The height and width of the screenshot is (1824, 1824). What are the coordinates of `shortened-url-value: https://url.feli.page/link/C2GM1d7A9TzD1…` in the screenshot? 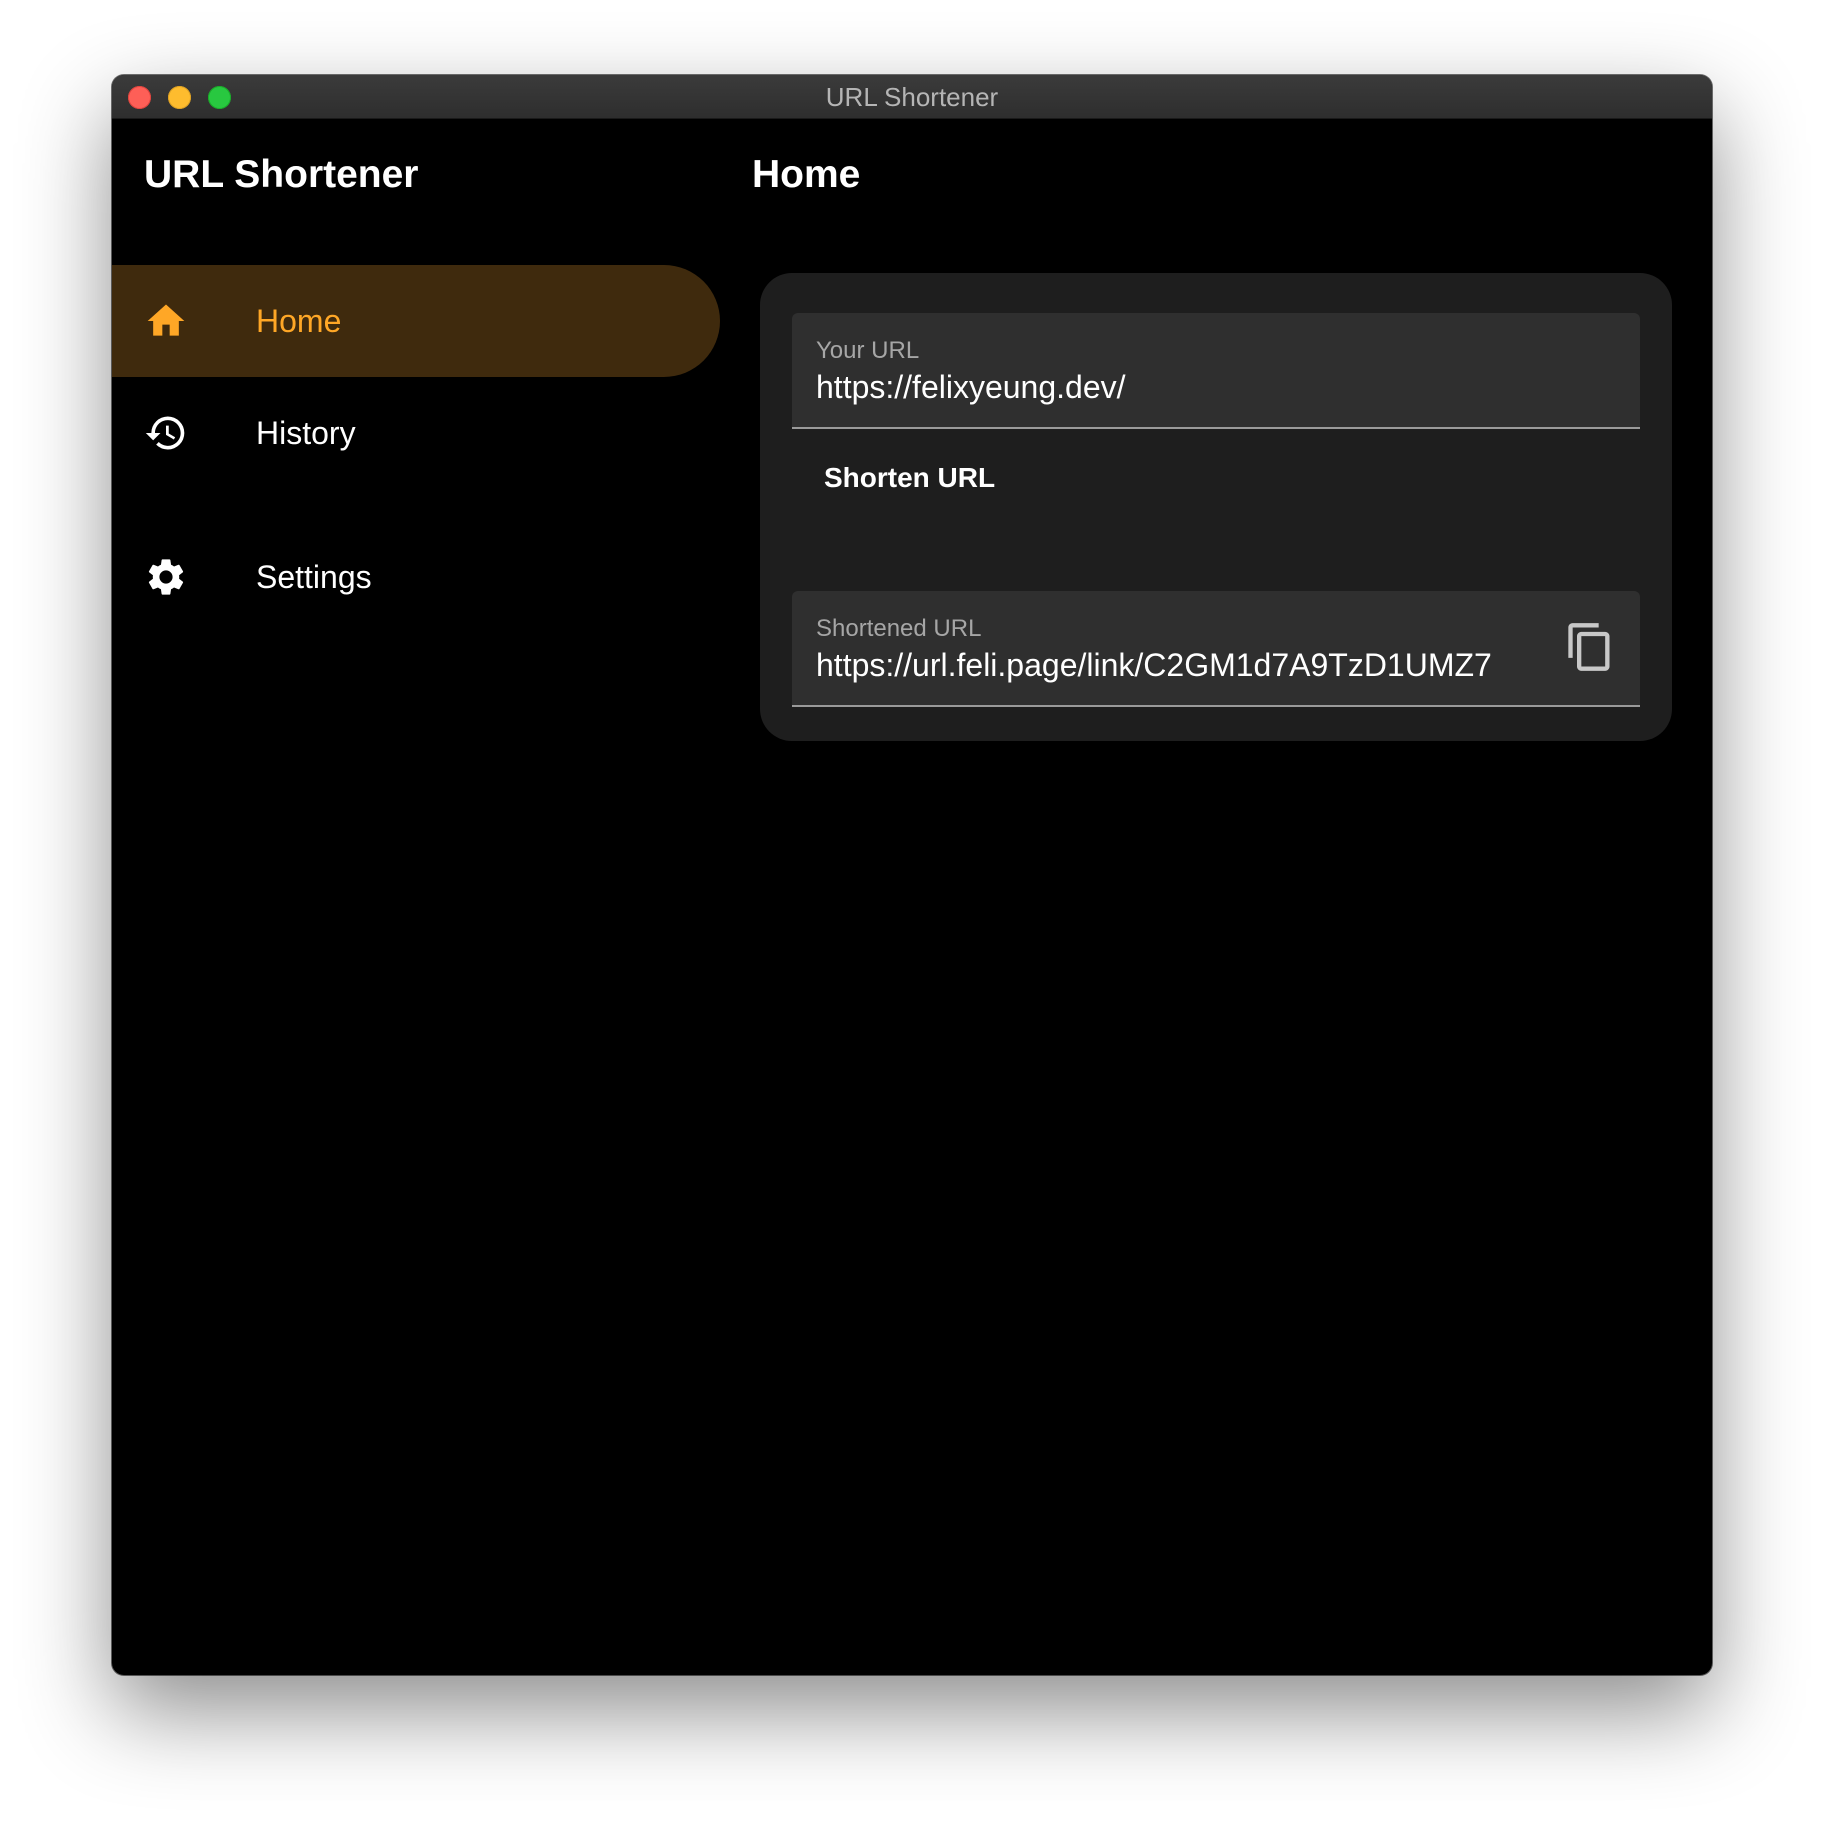 It's located at (1154, 665).